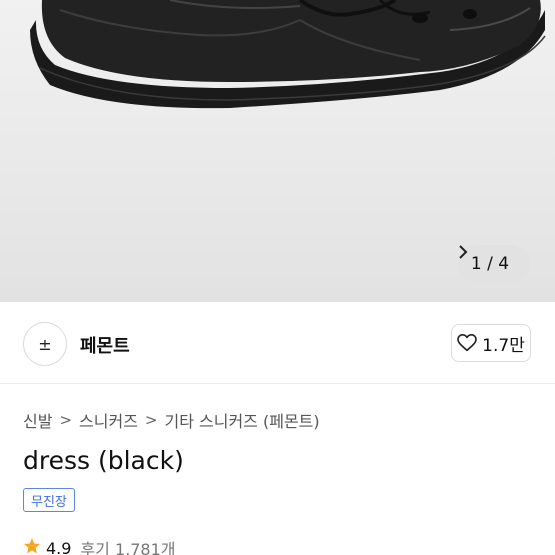 The width and height of the screenshot is (555, 555). Describe the element at coordinates (59, 546) in the screenshot. I see `rating-score: 4.9` at that location.